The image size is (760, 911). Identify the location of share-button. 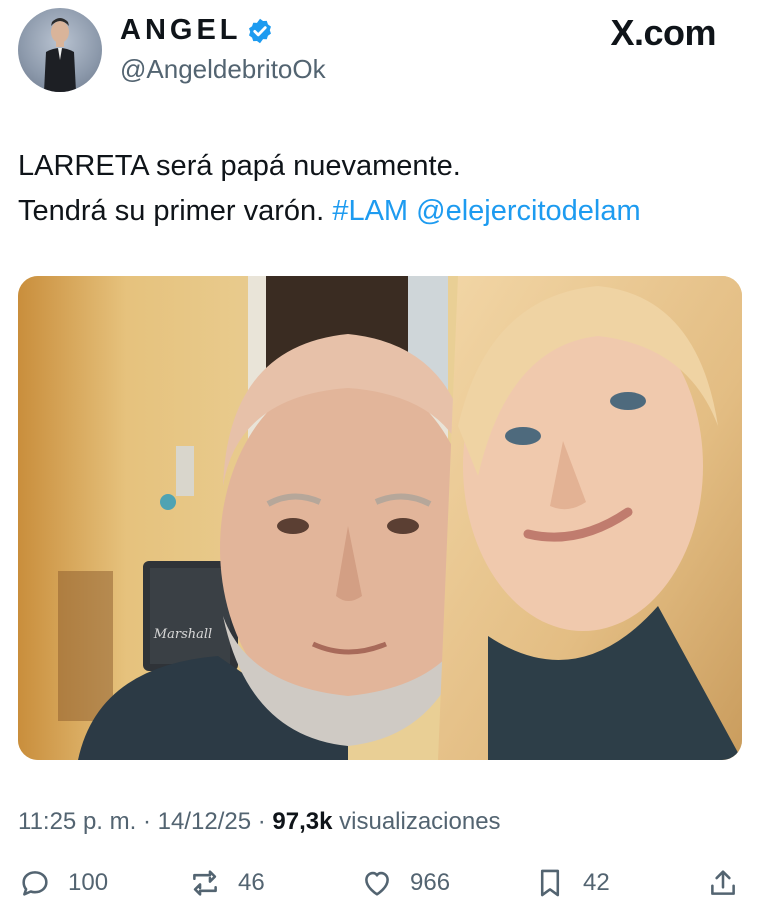
(723, 883).